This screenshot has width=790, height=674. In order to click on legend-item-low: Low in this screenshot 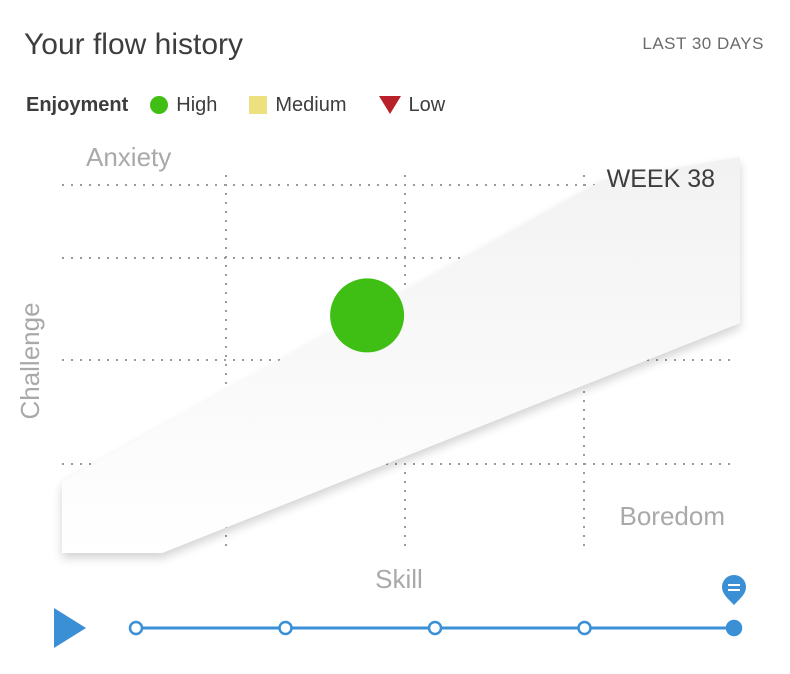, I will do `click(412, 105)`.